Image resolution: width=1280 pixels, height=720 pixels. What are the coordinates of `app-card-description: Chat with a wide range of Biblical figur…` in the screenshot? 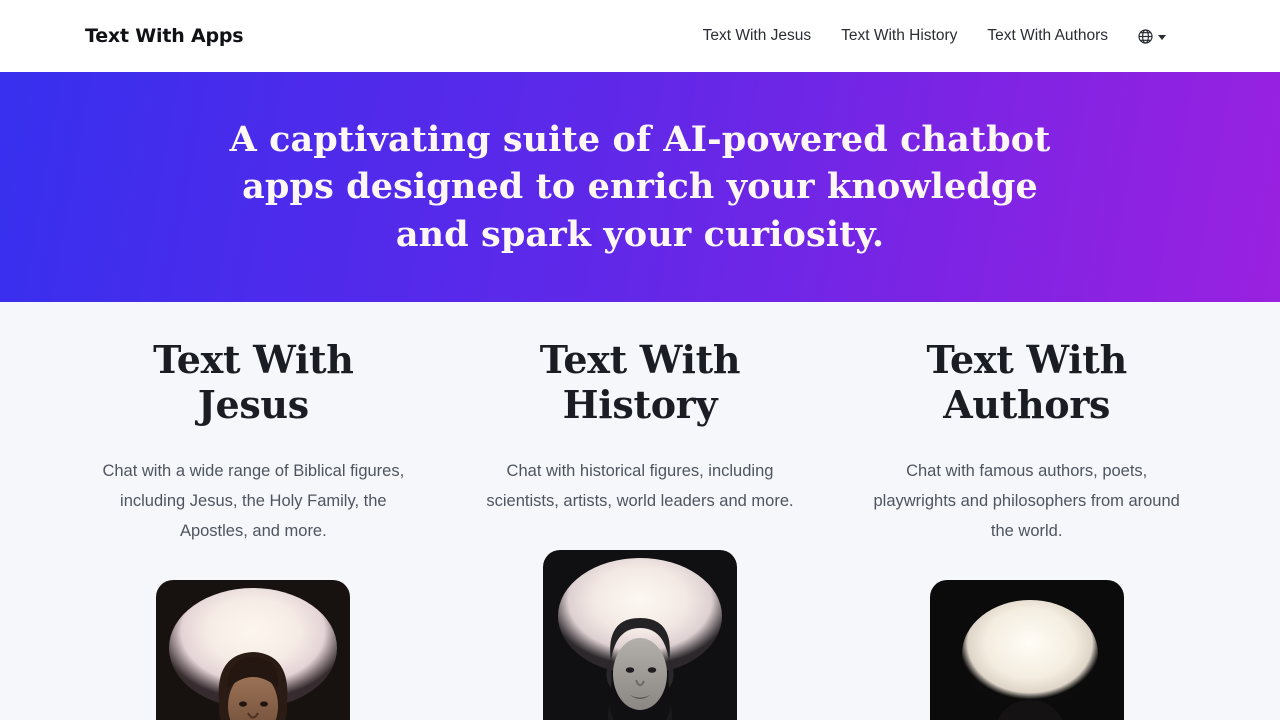 It's located at (253, 500).